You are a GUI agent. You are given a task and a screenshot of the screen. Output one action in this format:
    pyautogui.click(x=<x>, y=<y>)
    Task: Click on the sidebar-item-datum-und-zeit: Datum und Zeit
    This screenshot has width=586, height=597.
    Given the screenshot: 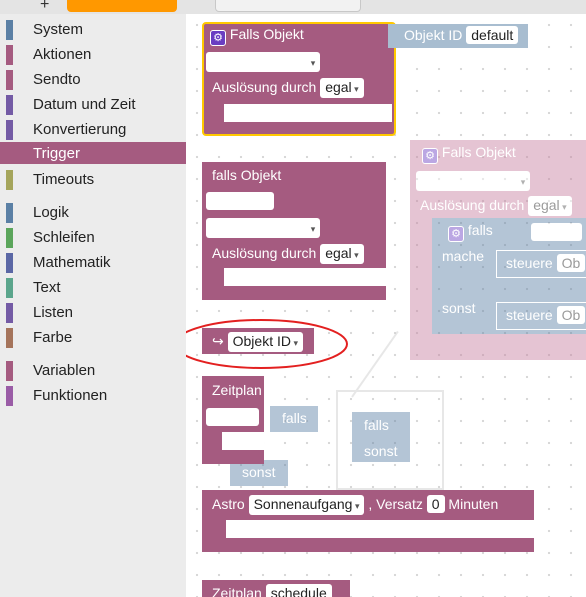 What is the action you would take?
    pyautogui.click(x=93, y=104)
    